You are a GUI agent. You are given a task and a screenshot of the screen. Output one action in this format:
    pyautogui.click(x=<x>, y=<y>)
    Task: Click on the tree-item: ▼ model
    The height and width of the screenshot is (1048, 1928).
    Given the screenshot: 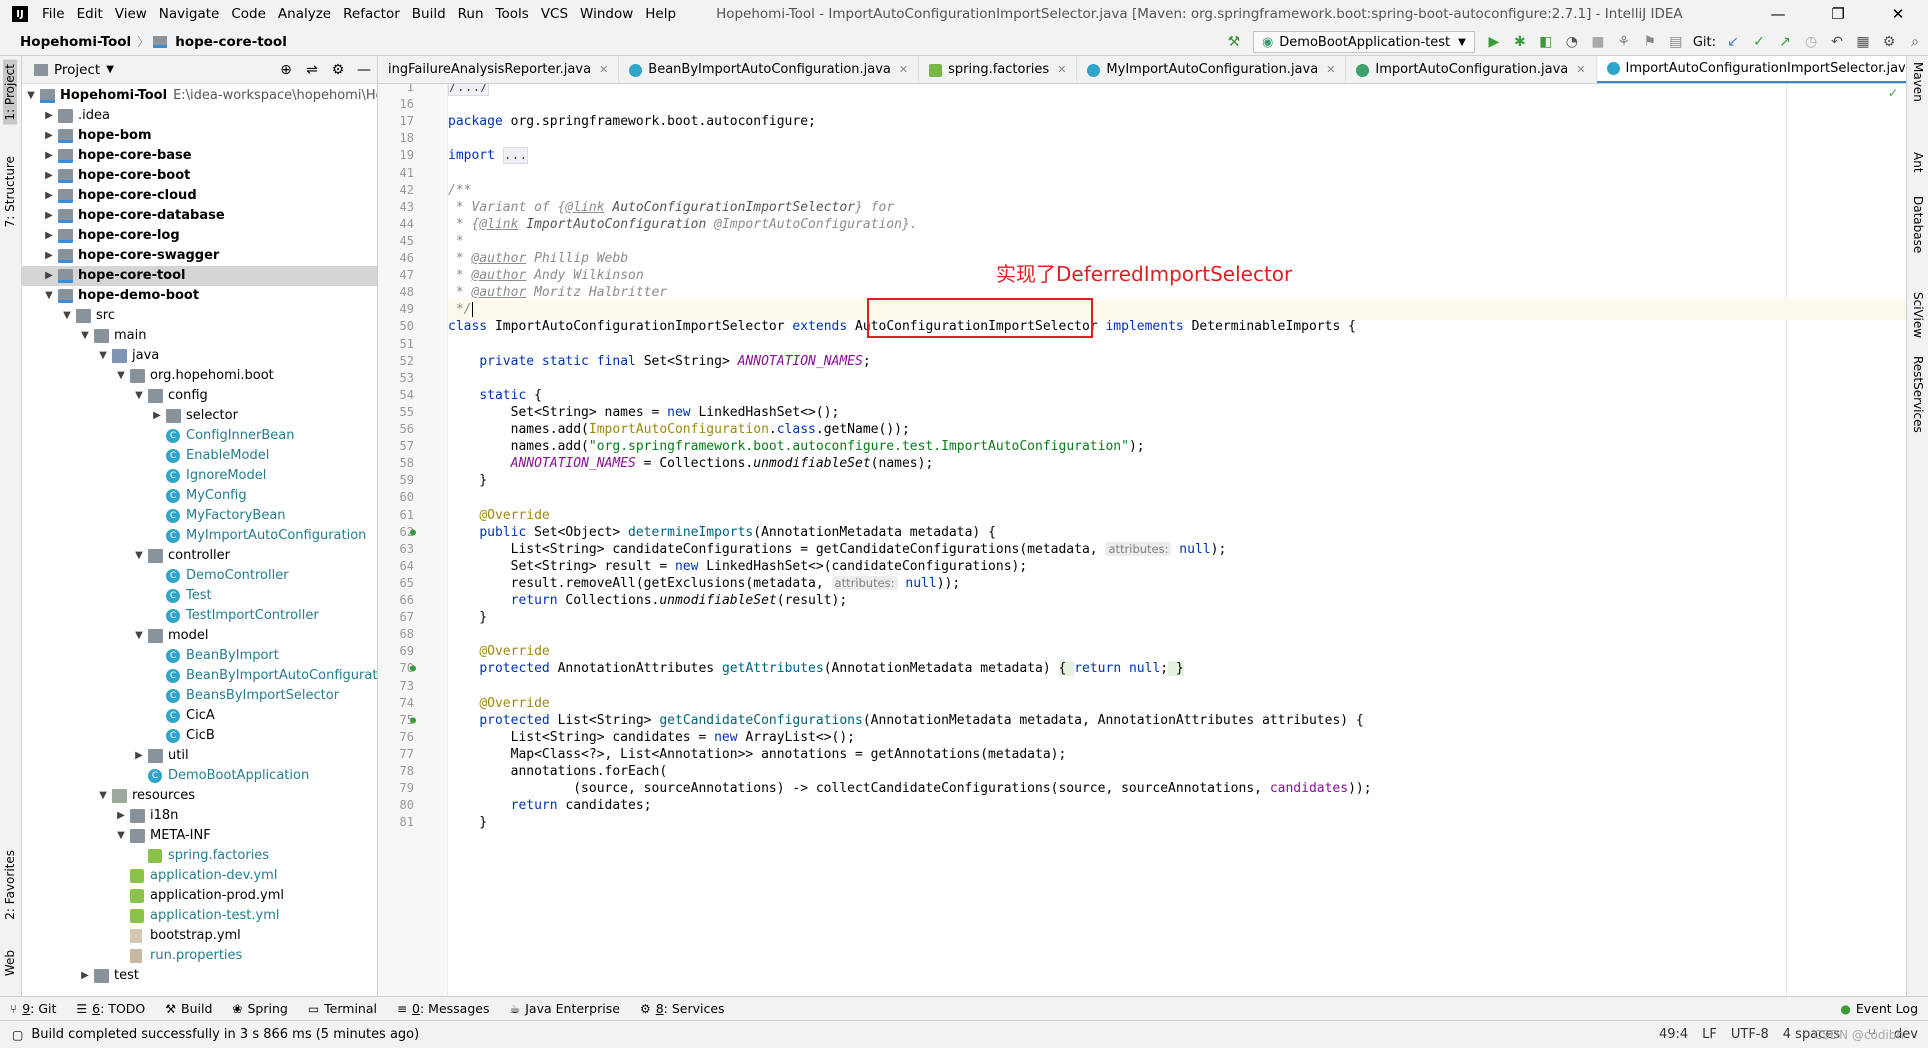 What is the action you would take?
    pyautogui.click(x=199, y=636)
    